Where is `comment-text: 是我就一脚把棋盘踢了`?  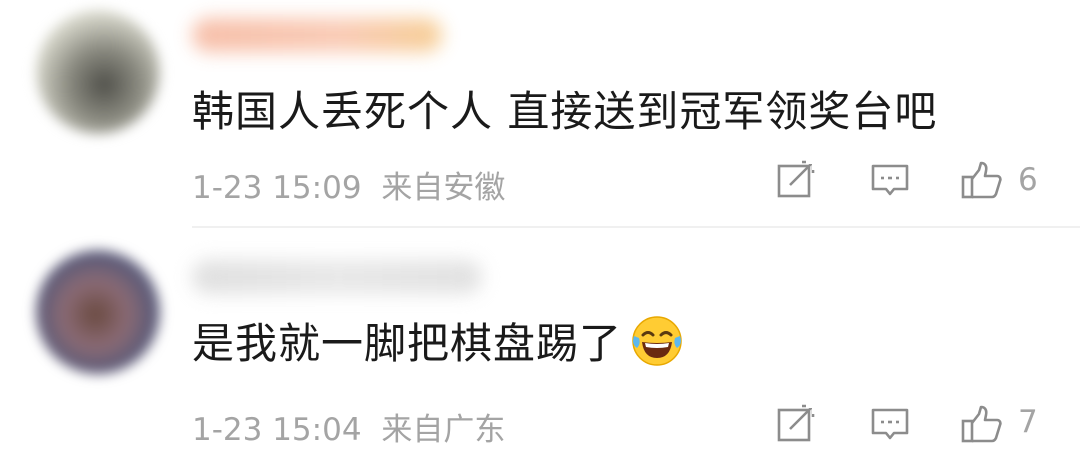 comment-text: 是我就一脚把棋盘踢了 is located at coordinates (438, 340).